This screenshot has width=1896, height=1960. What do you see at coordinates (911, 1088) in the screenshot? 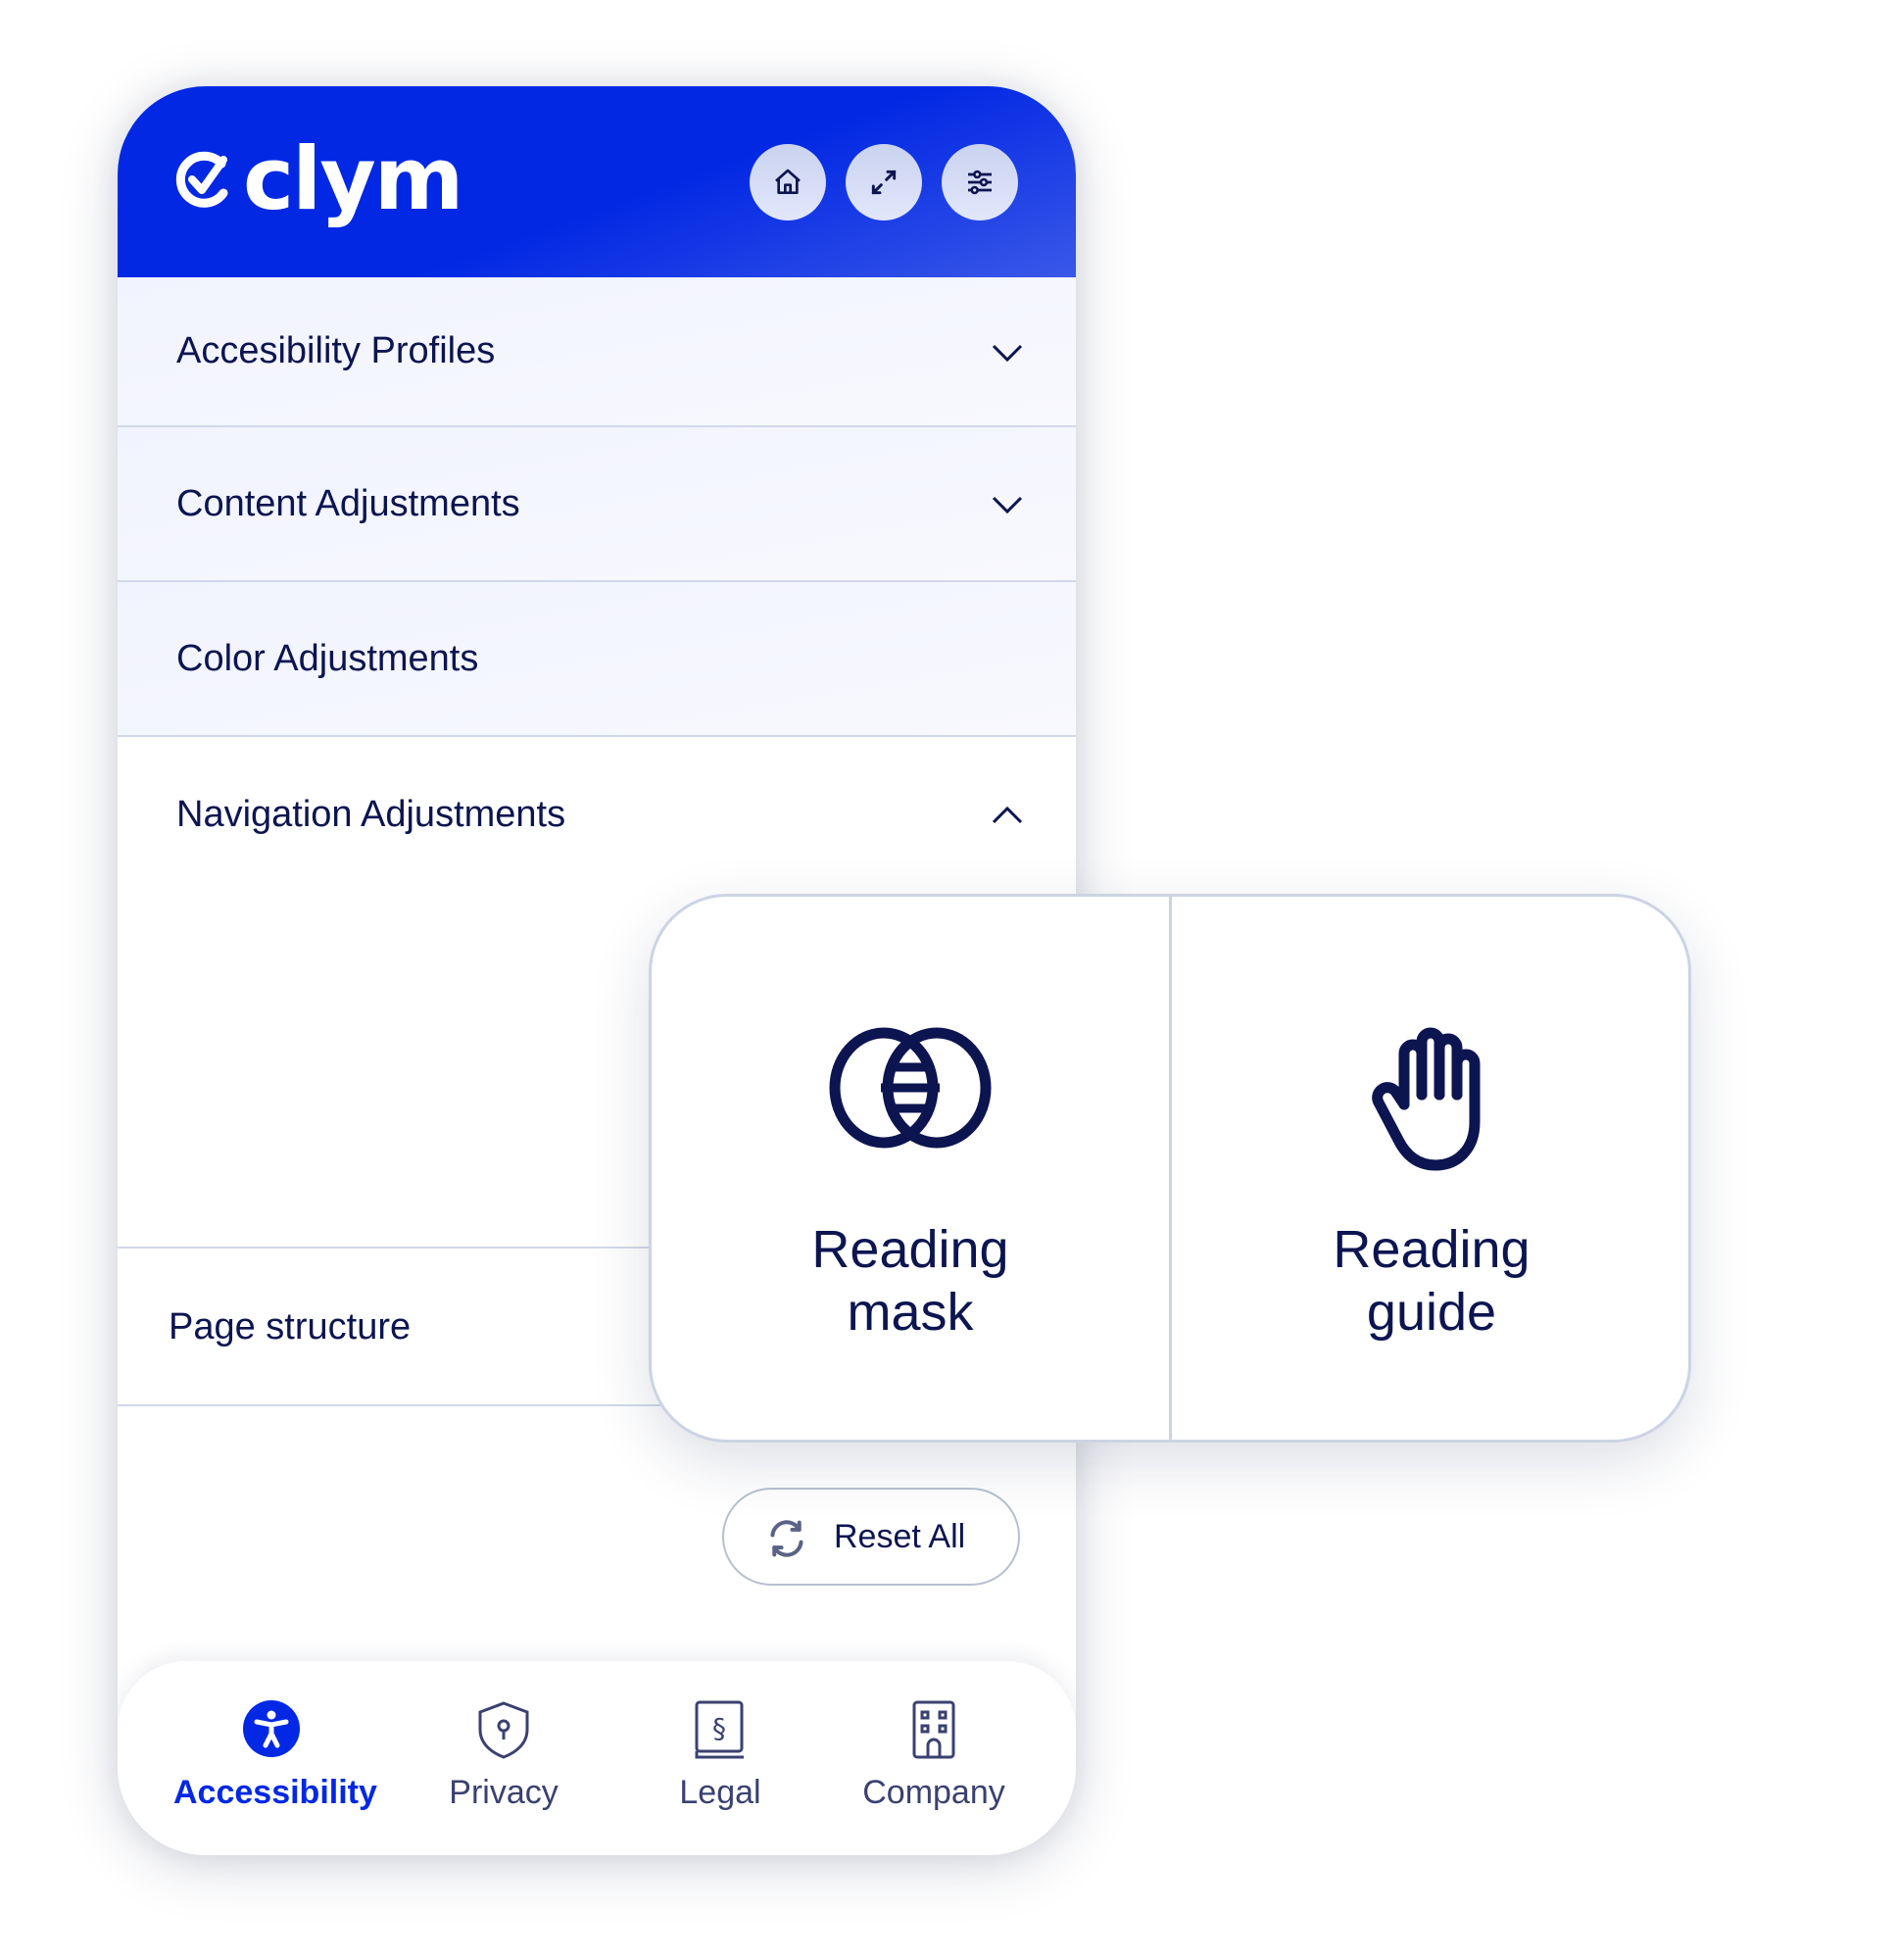
I see `reading-mask-icon` at bounding box center [911, 1088].